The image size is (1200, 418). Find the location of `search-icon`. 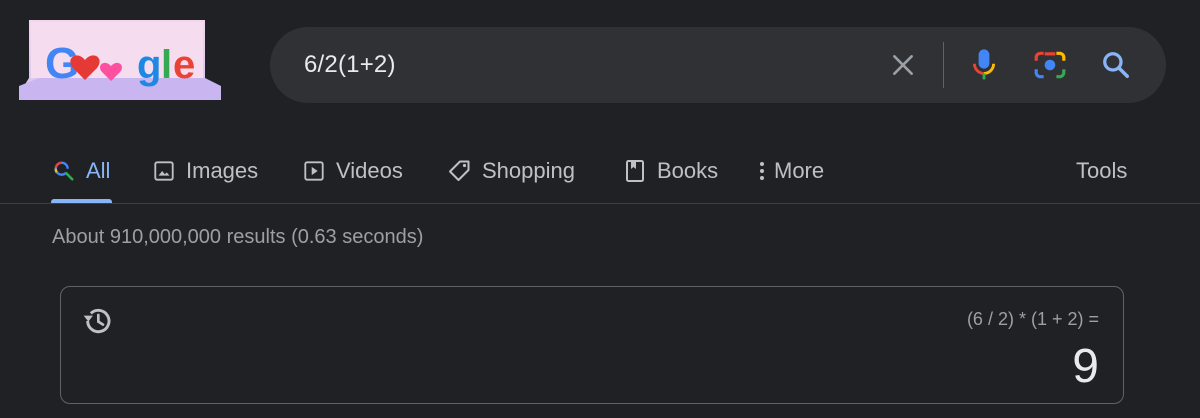

search-icon is located at coordinates (1116, 65).